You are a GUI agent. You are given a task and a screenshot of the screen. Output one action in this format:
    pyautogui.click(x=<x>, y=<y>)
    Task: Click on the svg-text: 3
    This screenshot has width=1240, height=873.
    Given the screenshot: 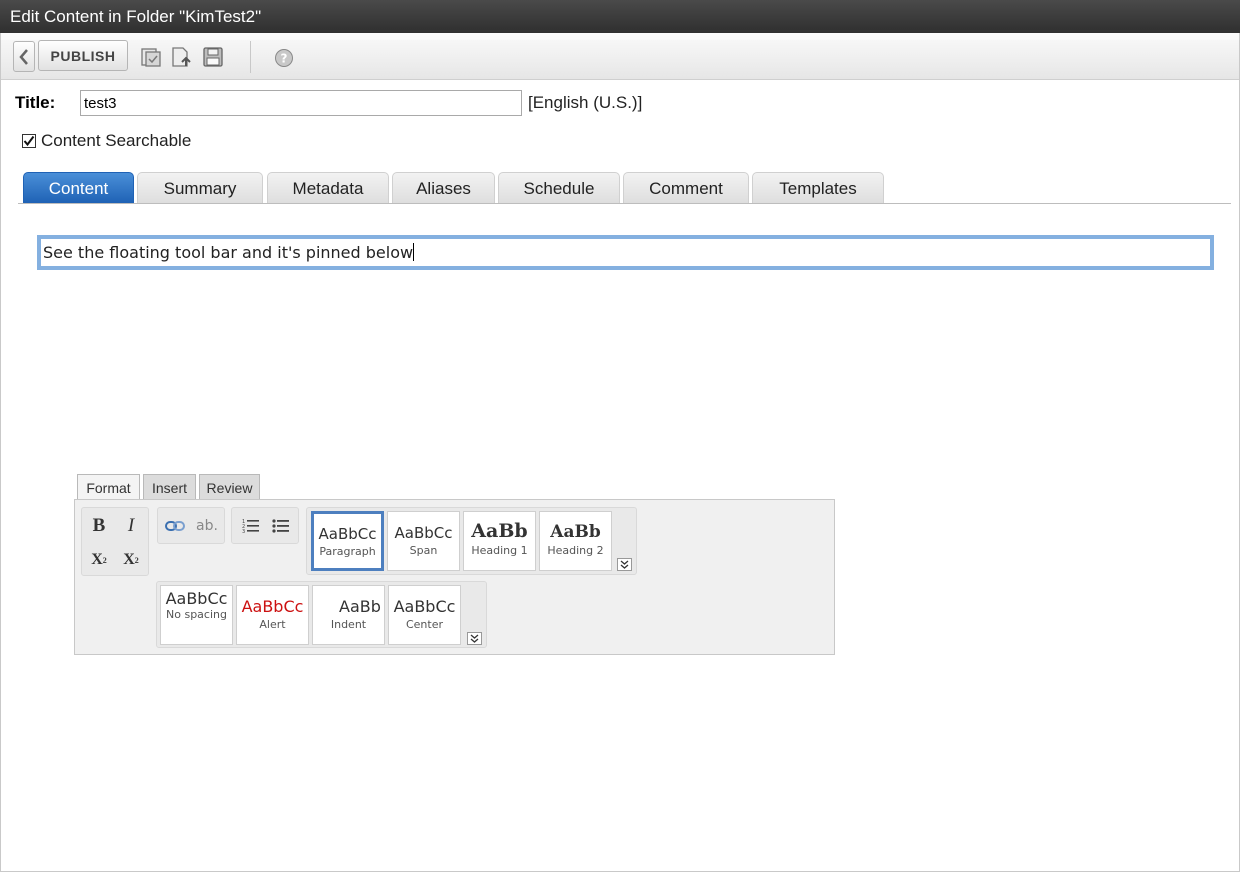 What is the action you would take?
    pyautogui.click(x=243, y=531)
    